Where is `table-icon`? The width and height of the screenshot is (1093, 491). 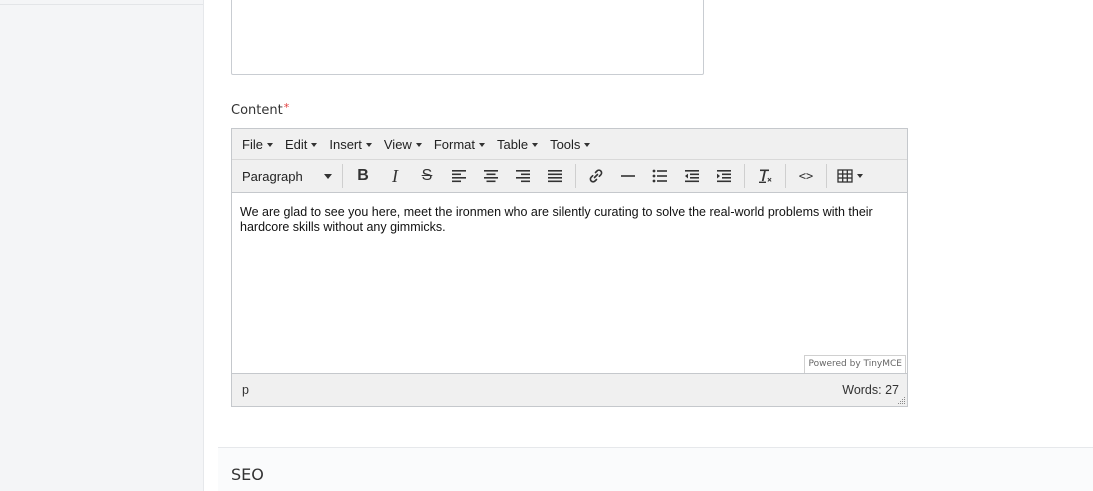
table-icon is located at coordinates (845, 176).